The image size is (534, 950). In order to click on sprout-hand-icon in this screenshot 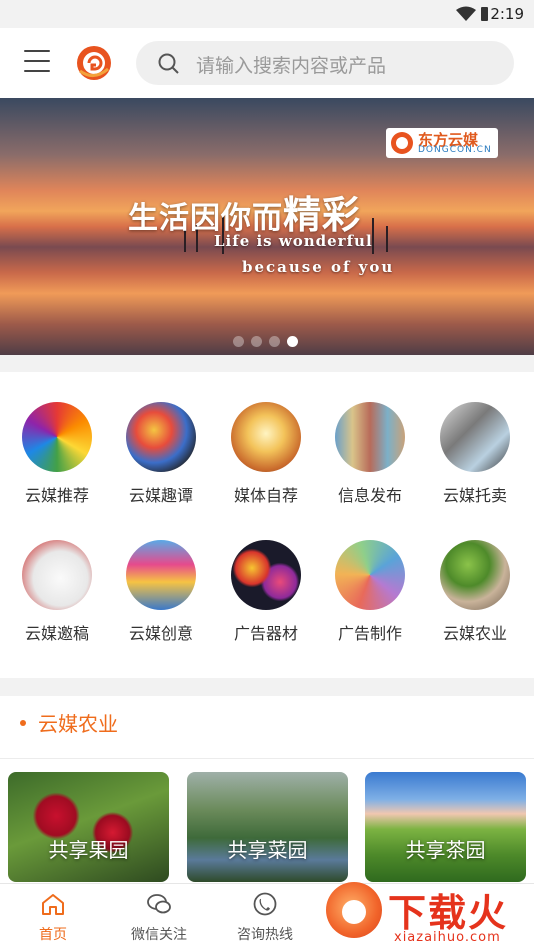, I will do `click(475, 575)`.